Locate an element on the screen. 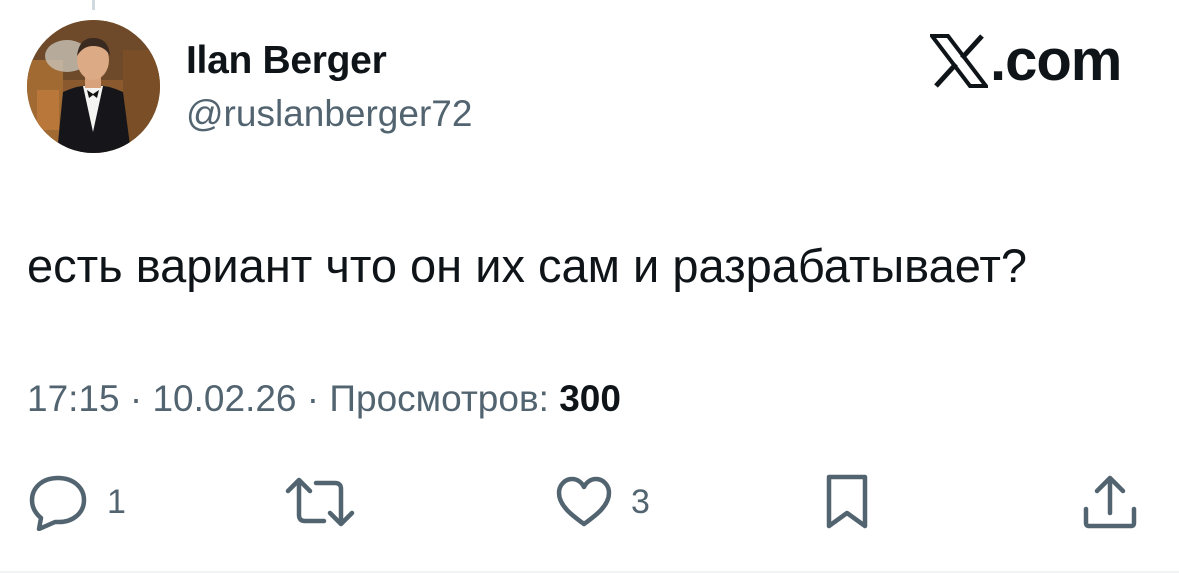 This screenshot has height=573, width=1179. author-handle: @ruslanberger72 is located at coordinates (329, 114).